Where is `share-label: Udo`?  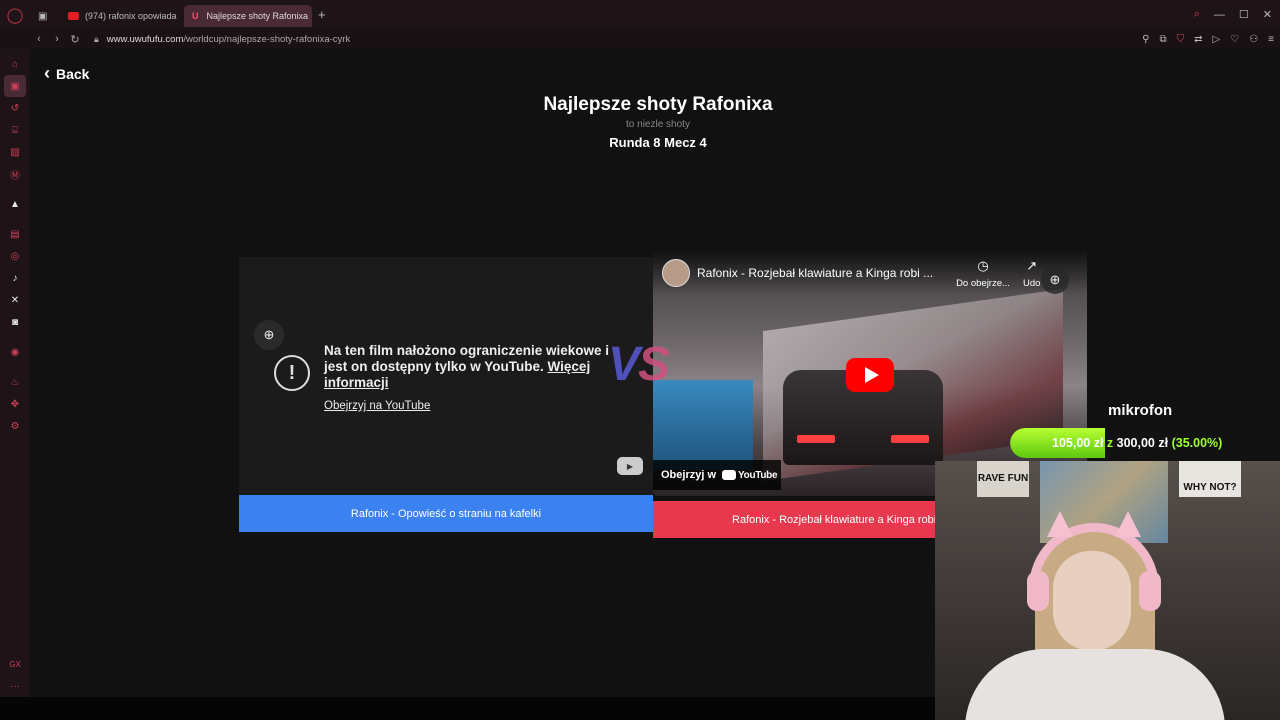 share-label: Udo is located at coordinates (1032, 283).